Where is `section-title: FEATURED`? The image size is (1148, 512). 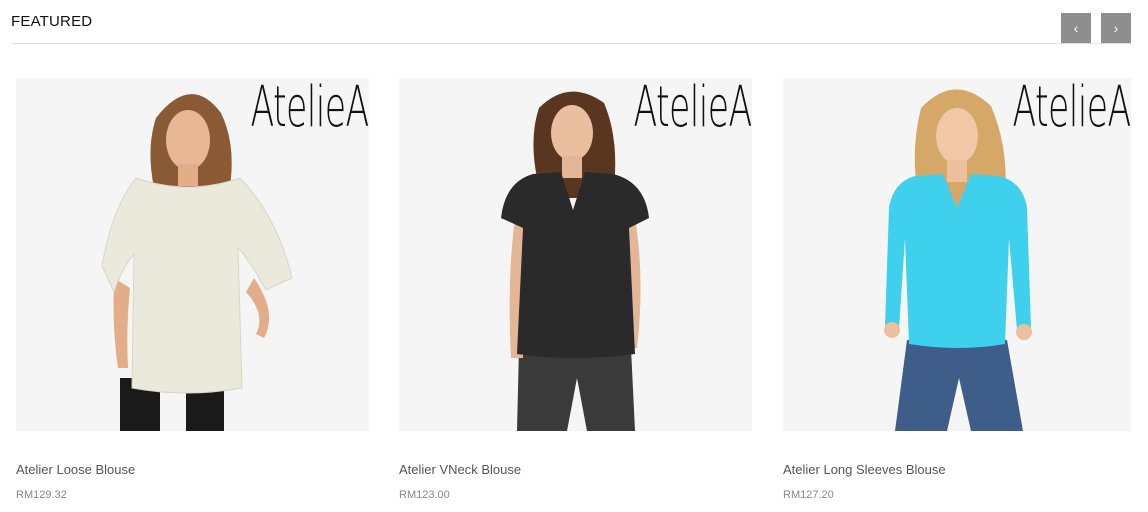 section-title: FEATURED is located at coordinates (52, 21).